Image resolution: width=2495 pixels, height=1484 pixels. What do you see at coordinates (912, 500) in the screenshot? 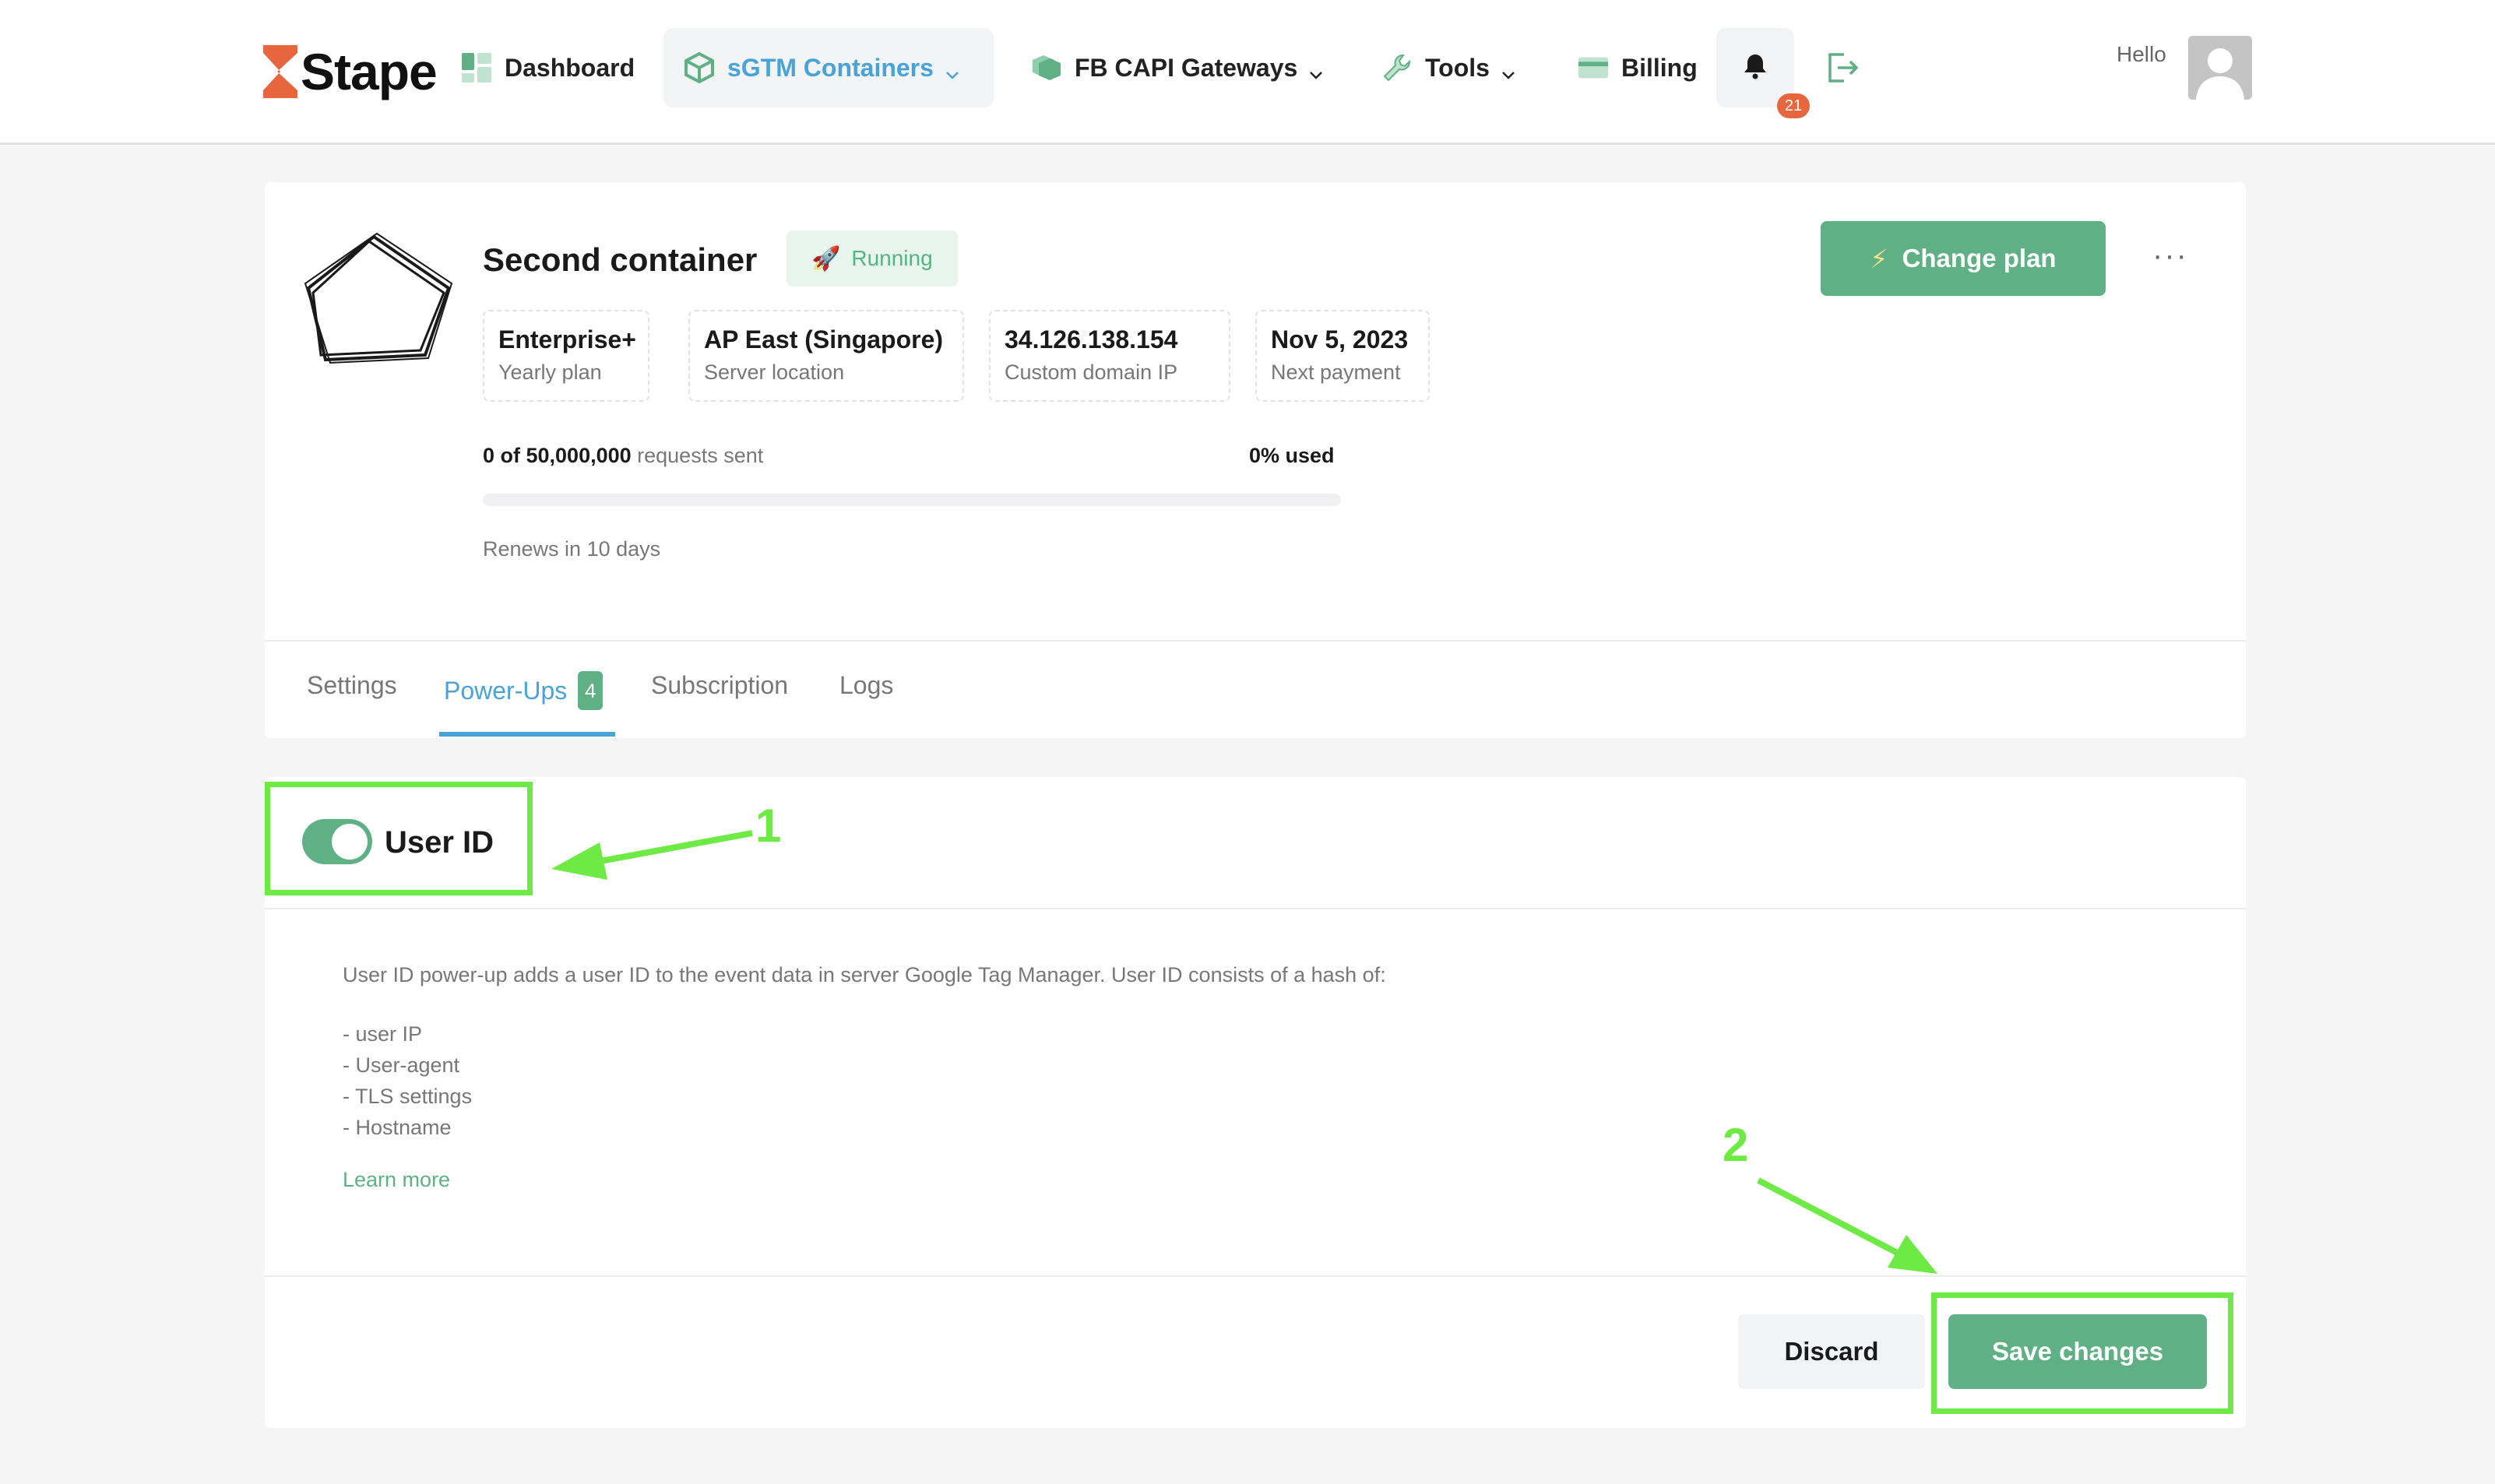
I see `usage-progress-bar` at bounding box center [912, 500].